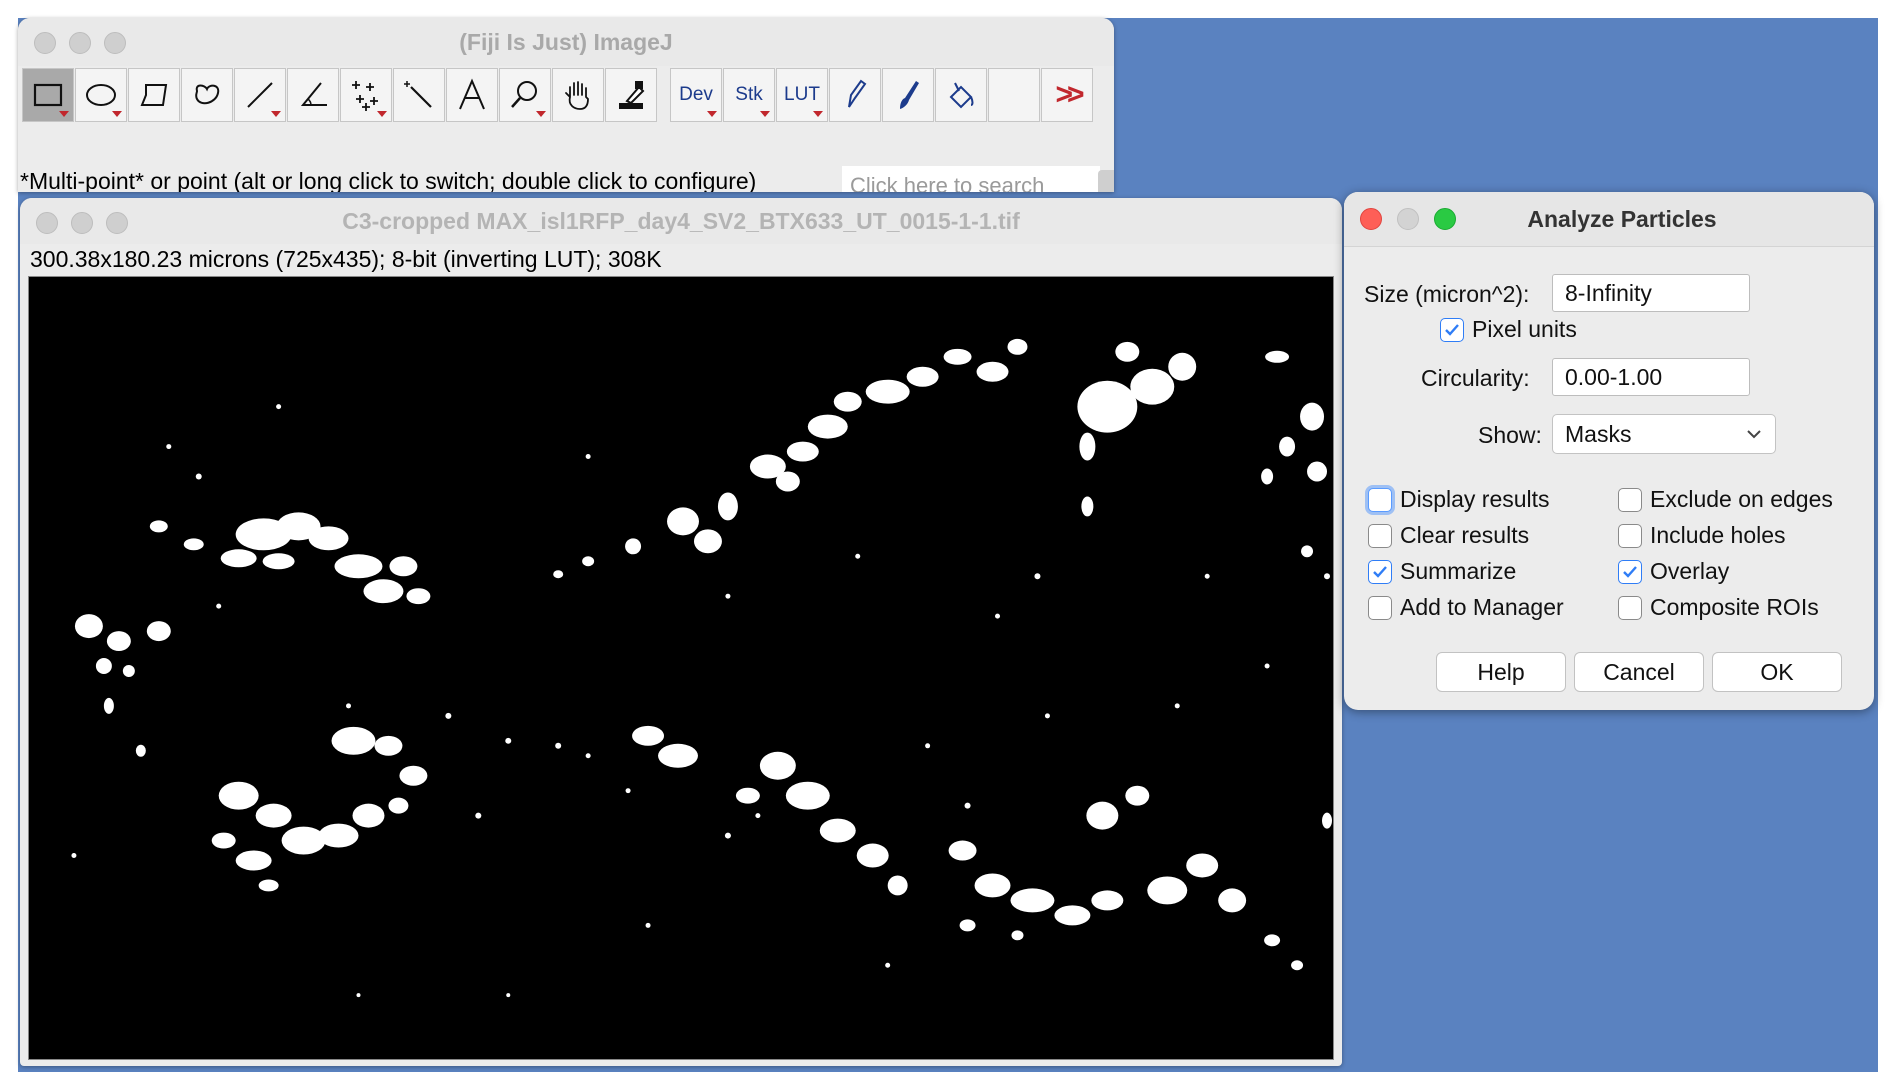 Image resolution: width=1890 pixels, height=1088 pixels. I want to click on dev-label: Dev, so click(696, 94).